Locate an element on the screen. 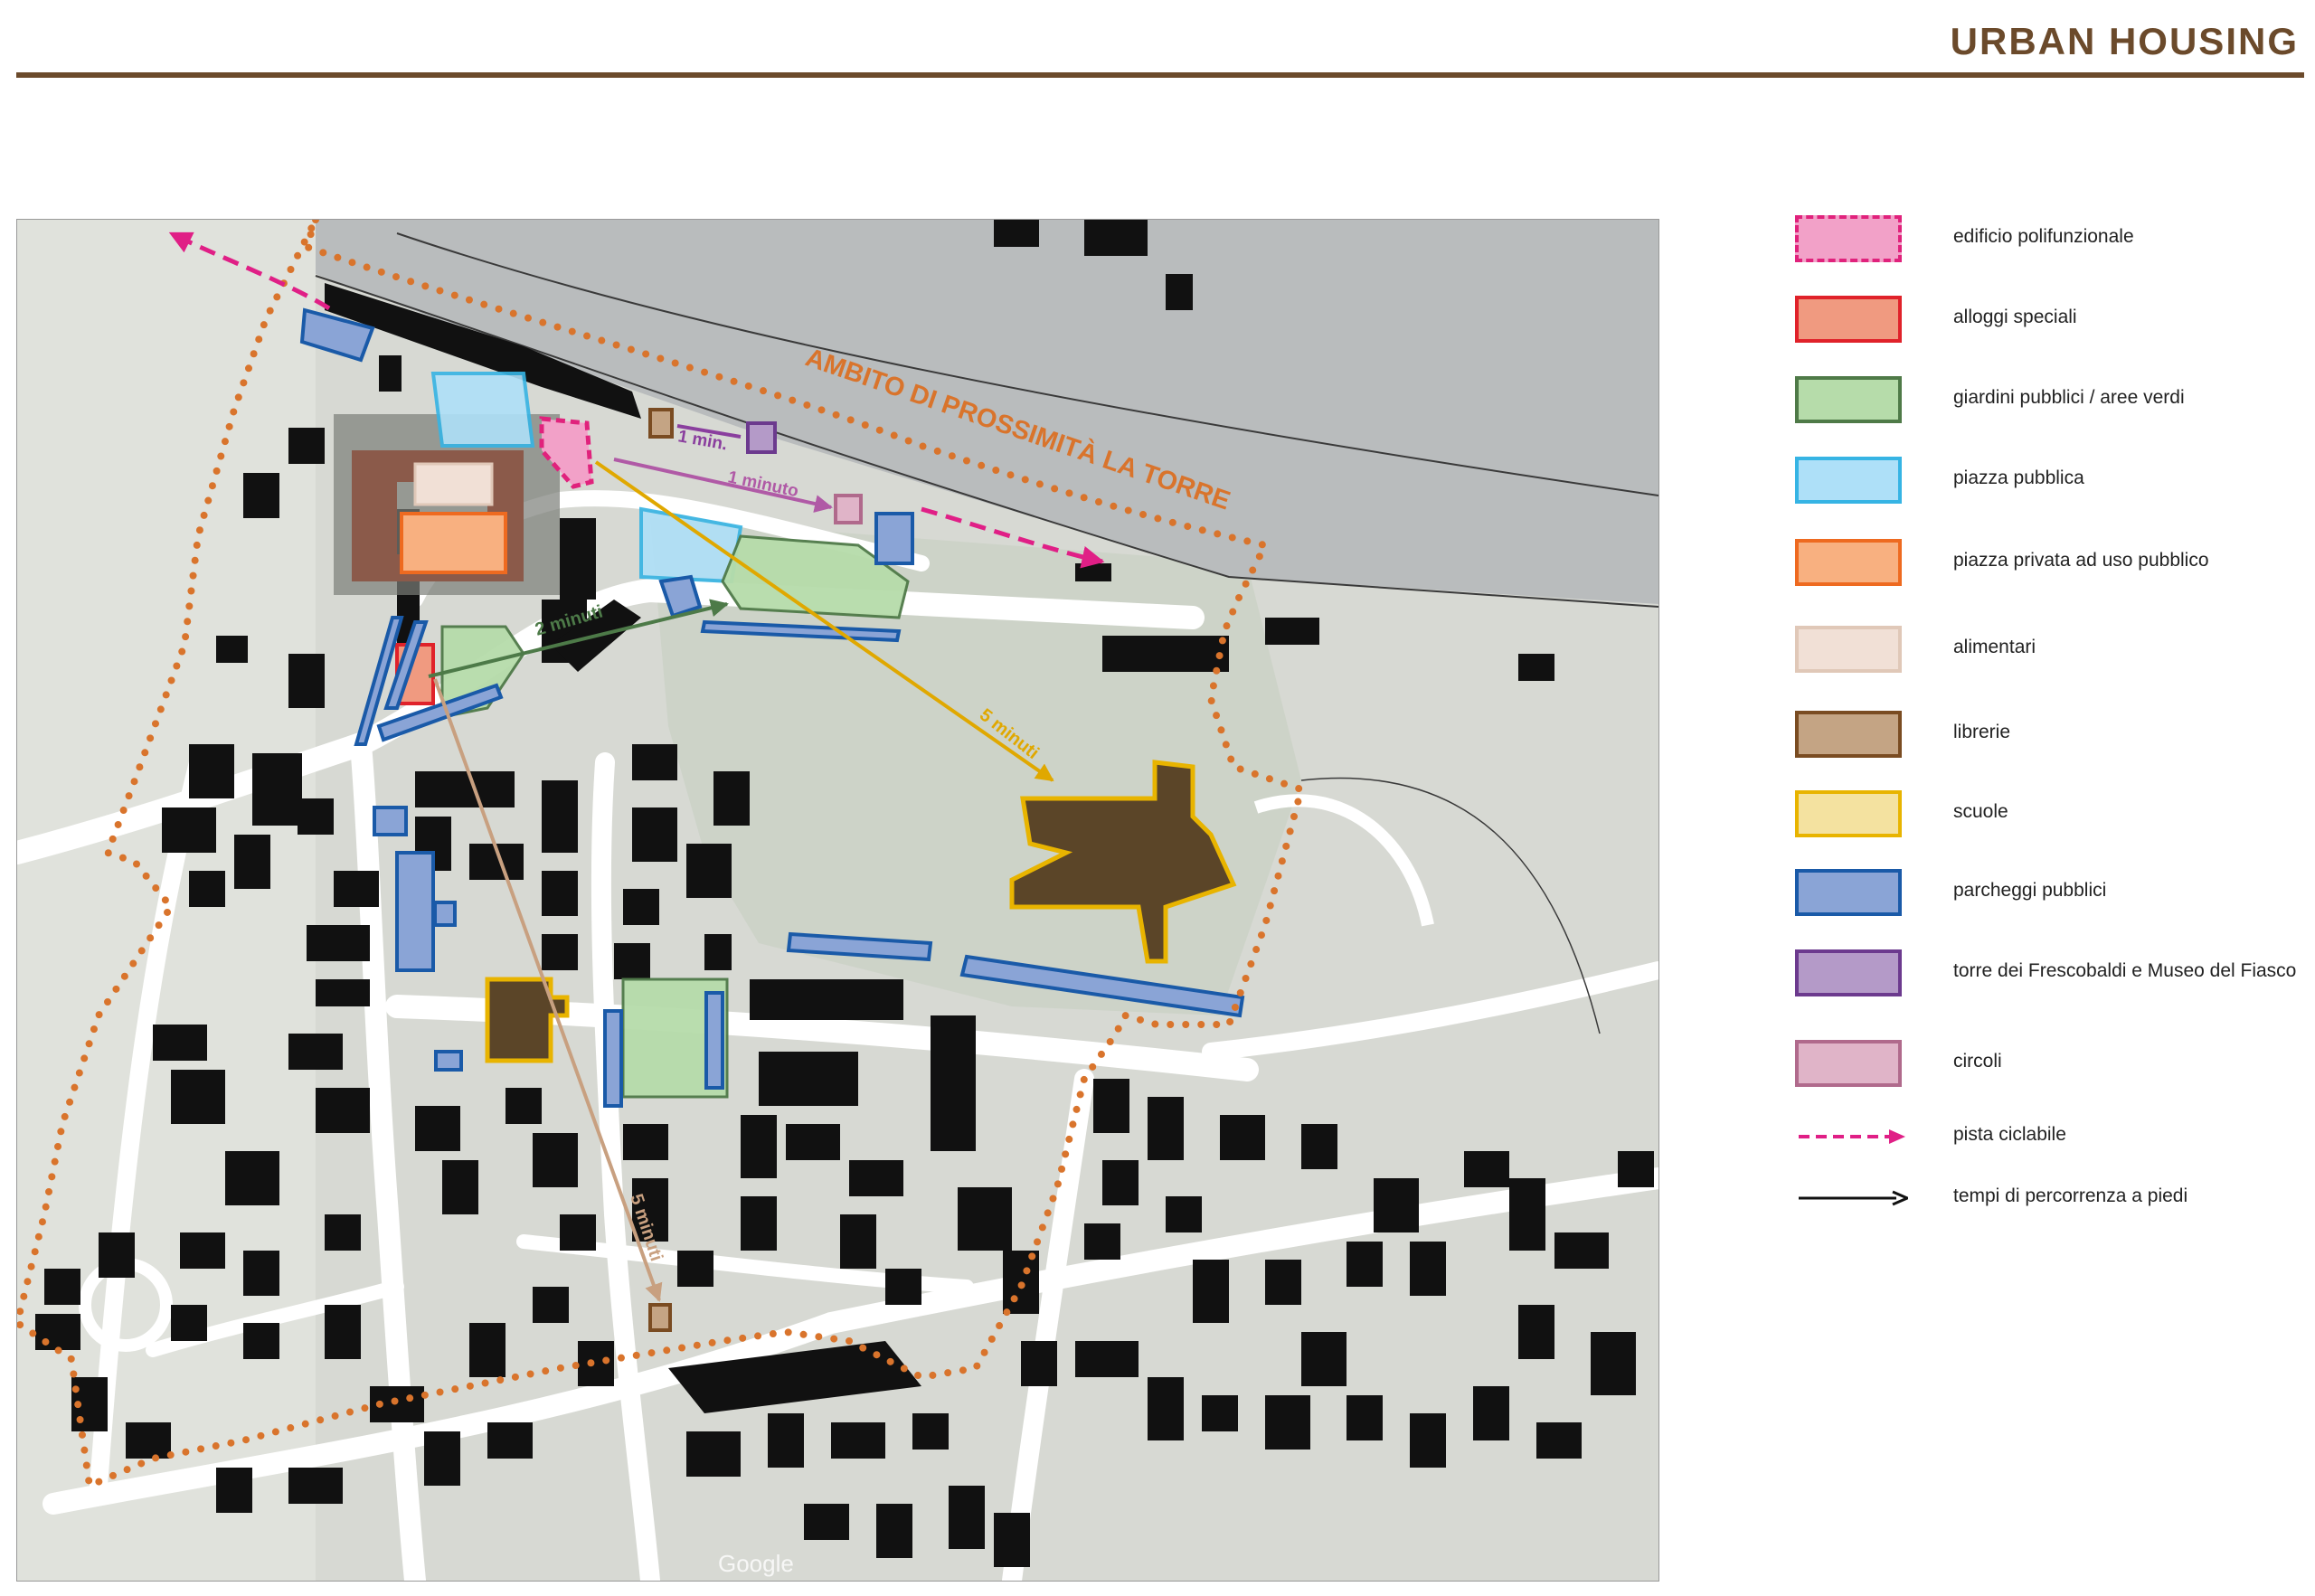 Image resolution: width=2315 pixels, height=1596 pixels. legend-item-public-square: piazza pubblica is located at coordinates (2048, 482).